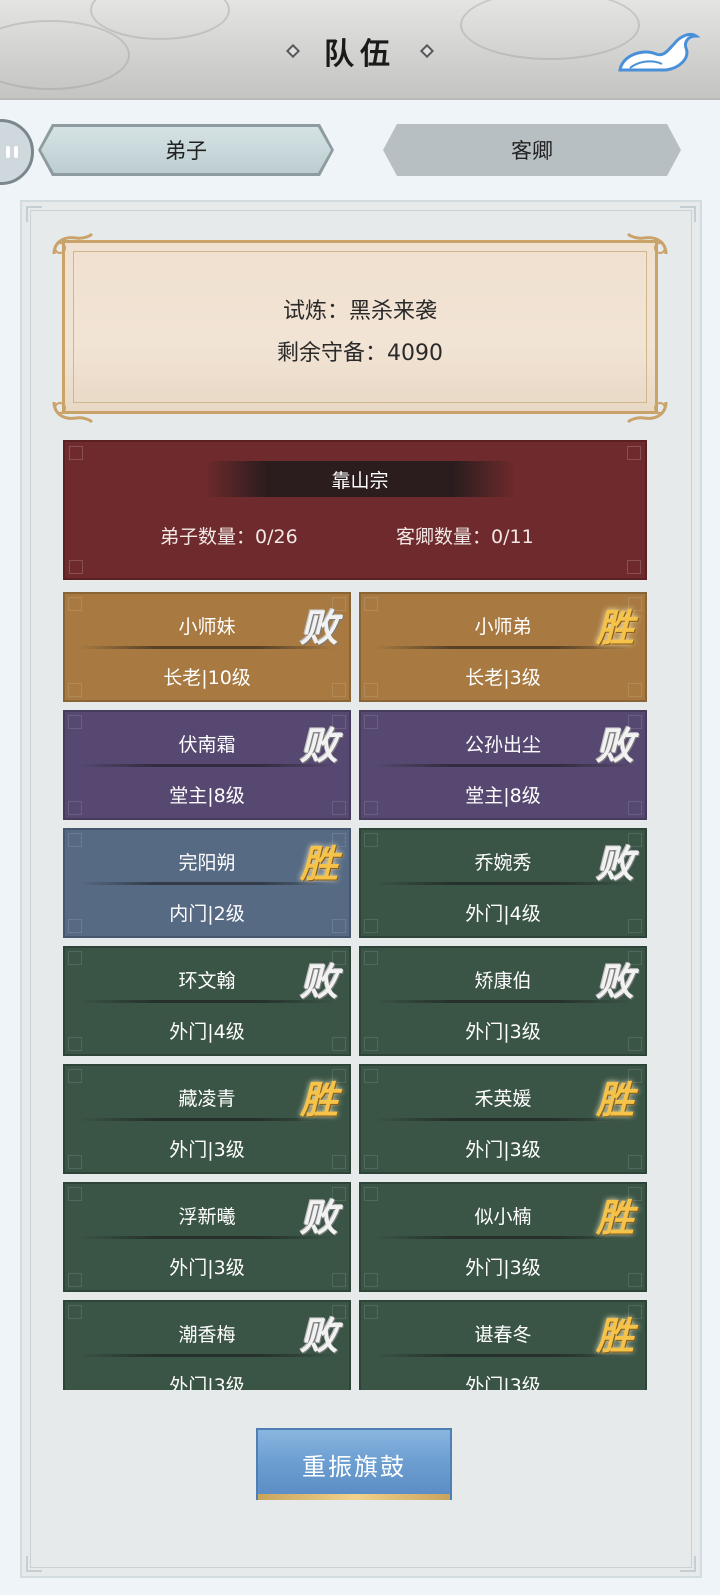 The image size is (720, 1595). What do you see at coordinates (359, 311) in the screenshot?
I see `trial-title: 试炼：黑杀来袭` at bounding box center [359, 311].